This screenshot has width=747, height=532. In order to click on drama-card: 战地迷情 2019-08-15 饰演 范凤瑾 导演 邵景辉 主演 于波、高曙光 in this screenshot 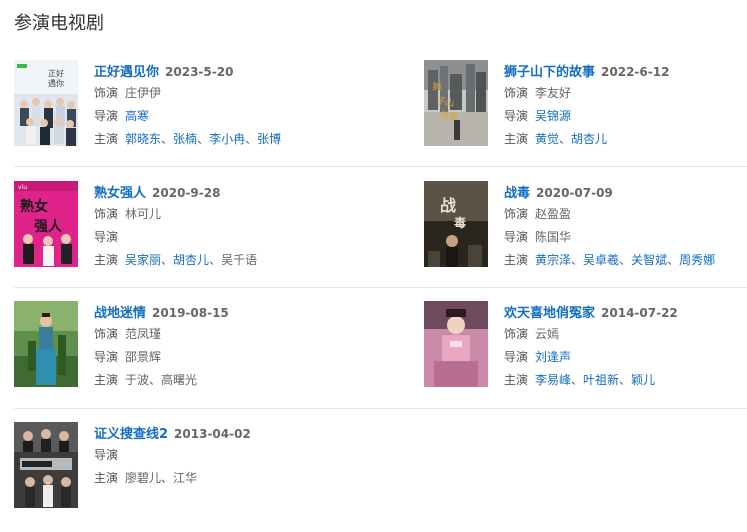, I will do `click(174, 356)`.